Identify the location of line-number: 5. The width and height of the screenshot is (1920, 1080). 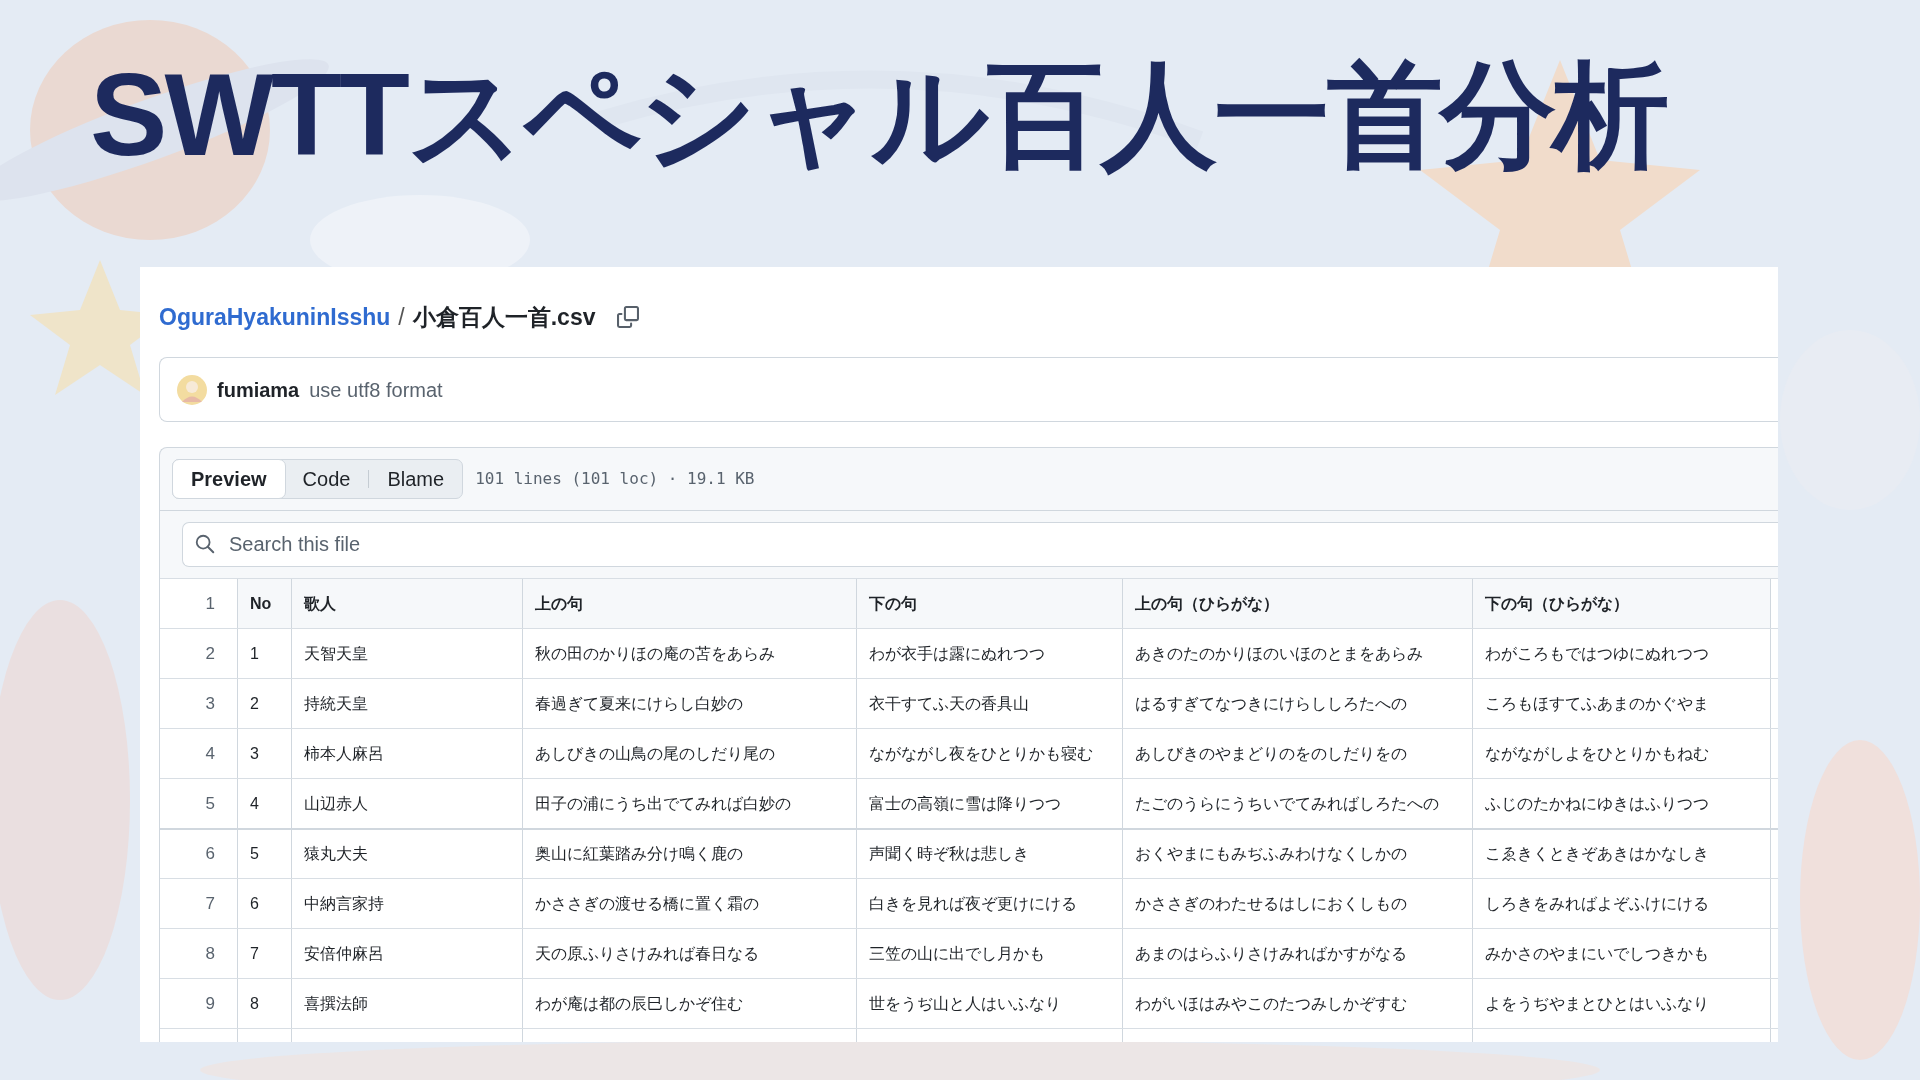
(210, 803).